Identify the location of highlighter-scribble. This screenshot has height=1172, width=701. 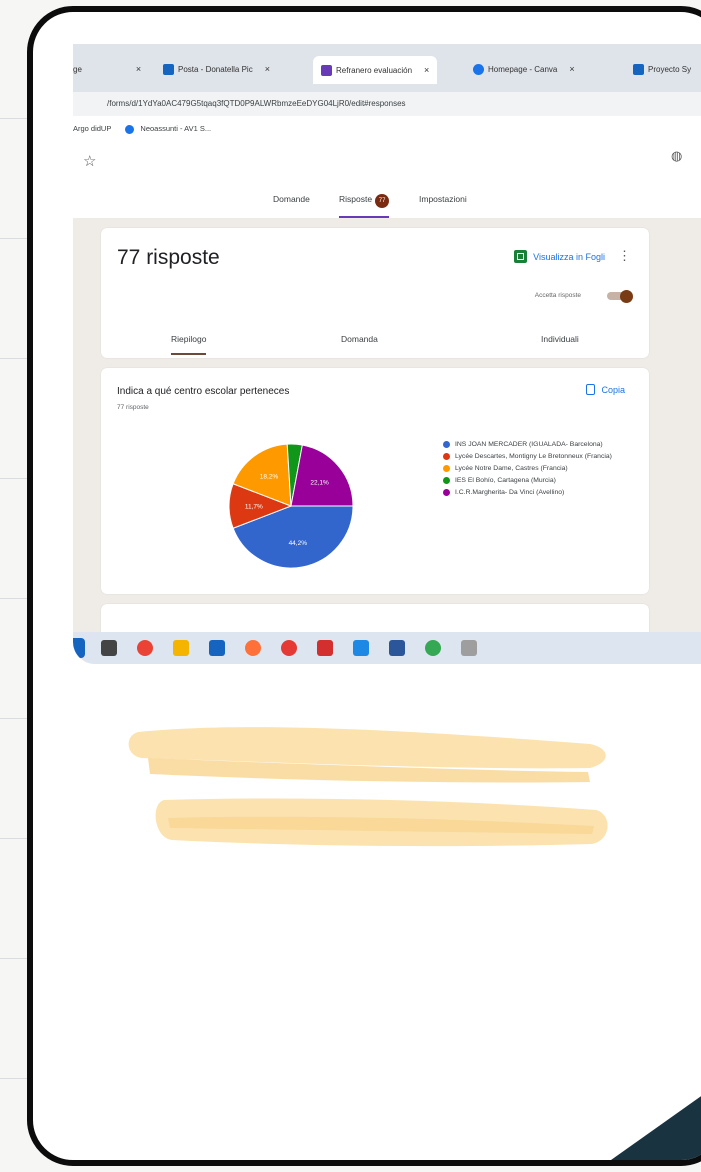
(368, 787).